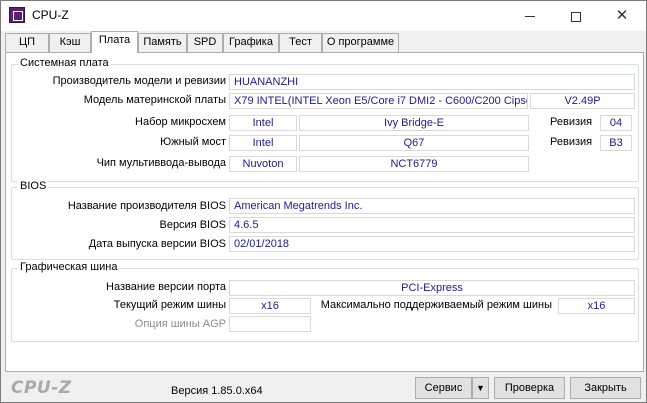 Image resolution: width=647 pixels, height=403 pixels. I want to click on bios-version-label: Версия BIOS, so click(192, 225).